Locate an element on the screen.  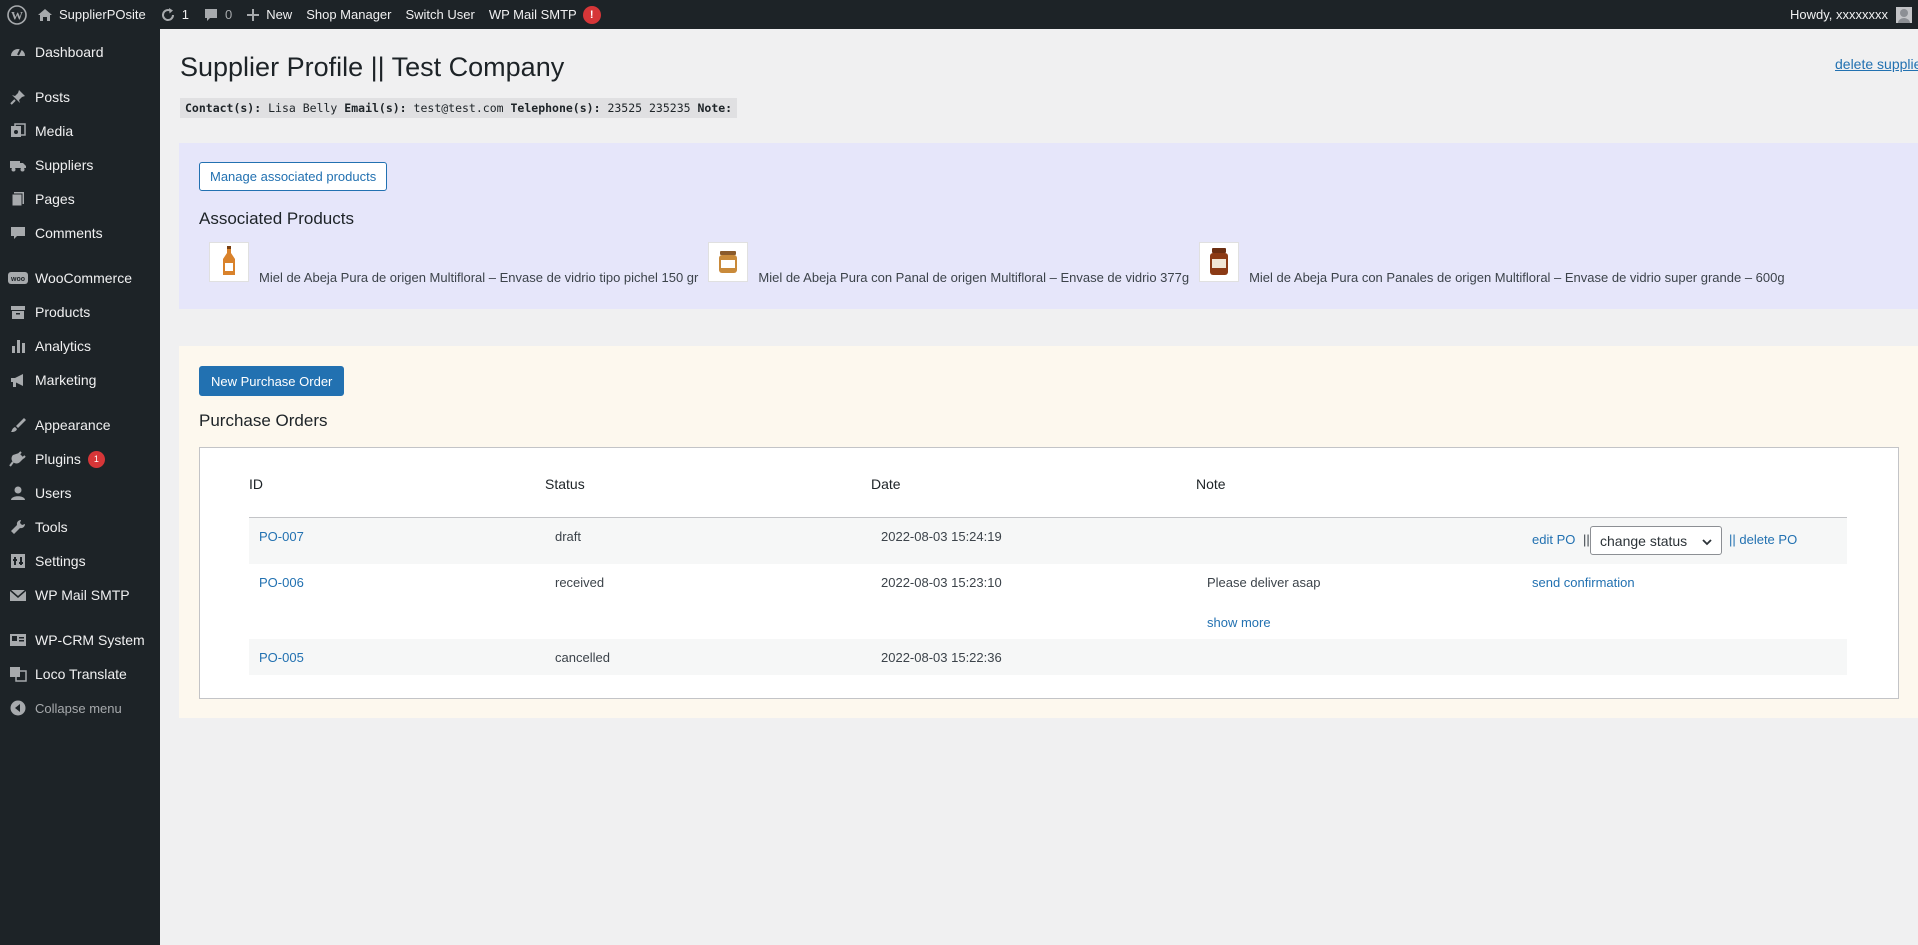
wp-mail-smtp-label: WP Mail SMTP is located at coordinates (532, 14).